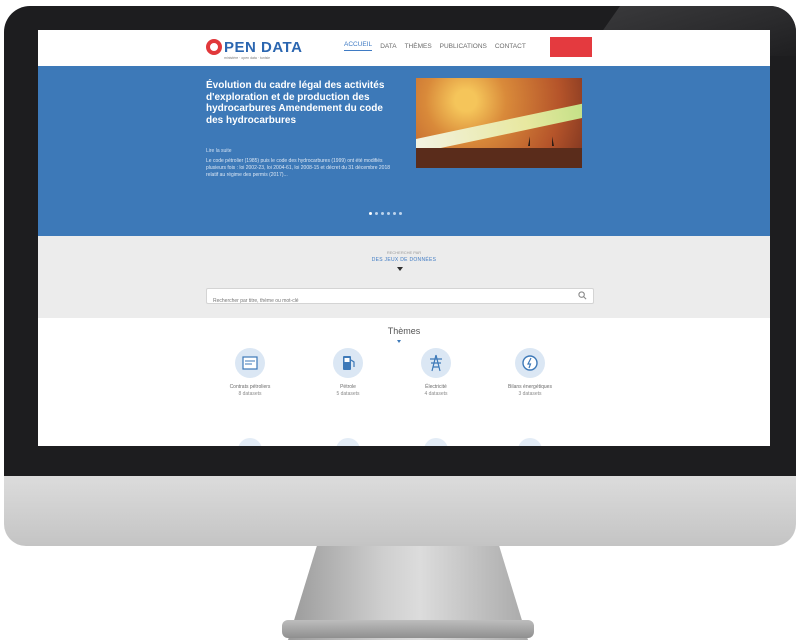 This screenshot has height=640, width=796. I want to click on fuel-pump-icon, so click(348, 363).